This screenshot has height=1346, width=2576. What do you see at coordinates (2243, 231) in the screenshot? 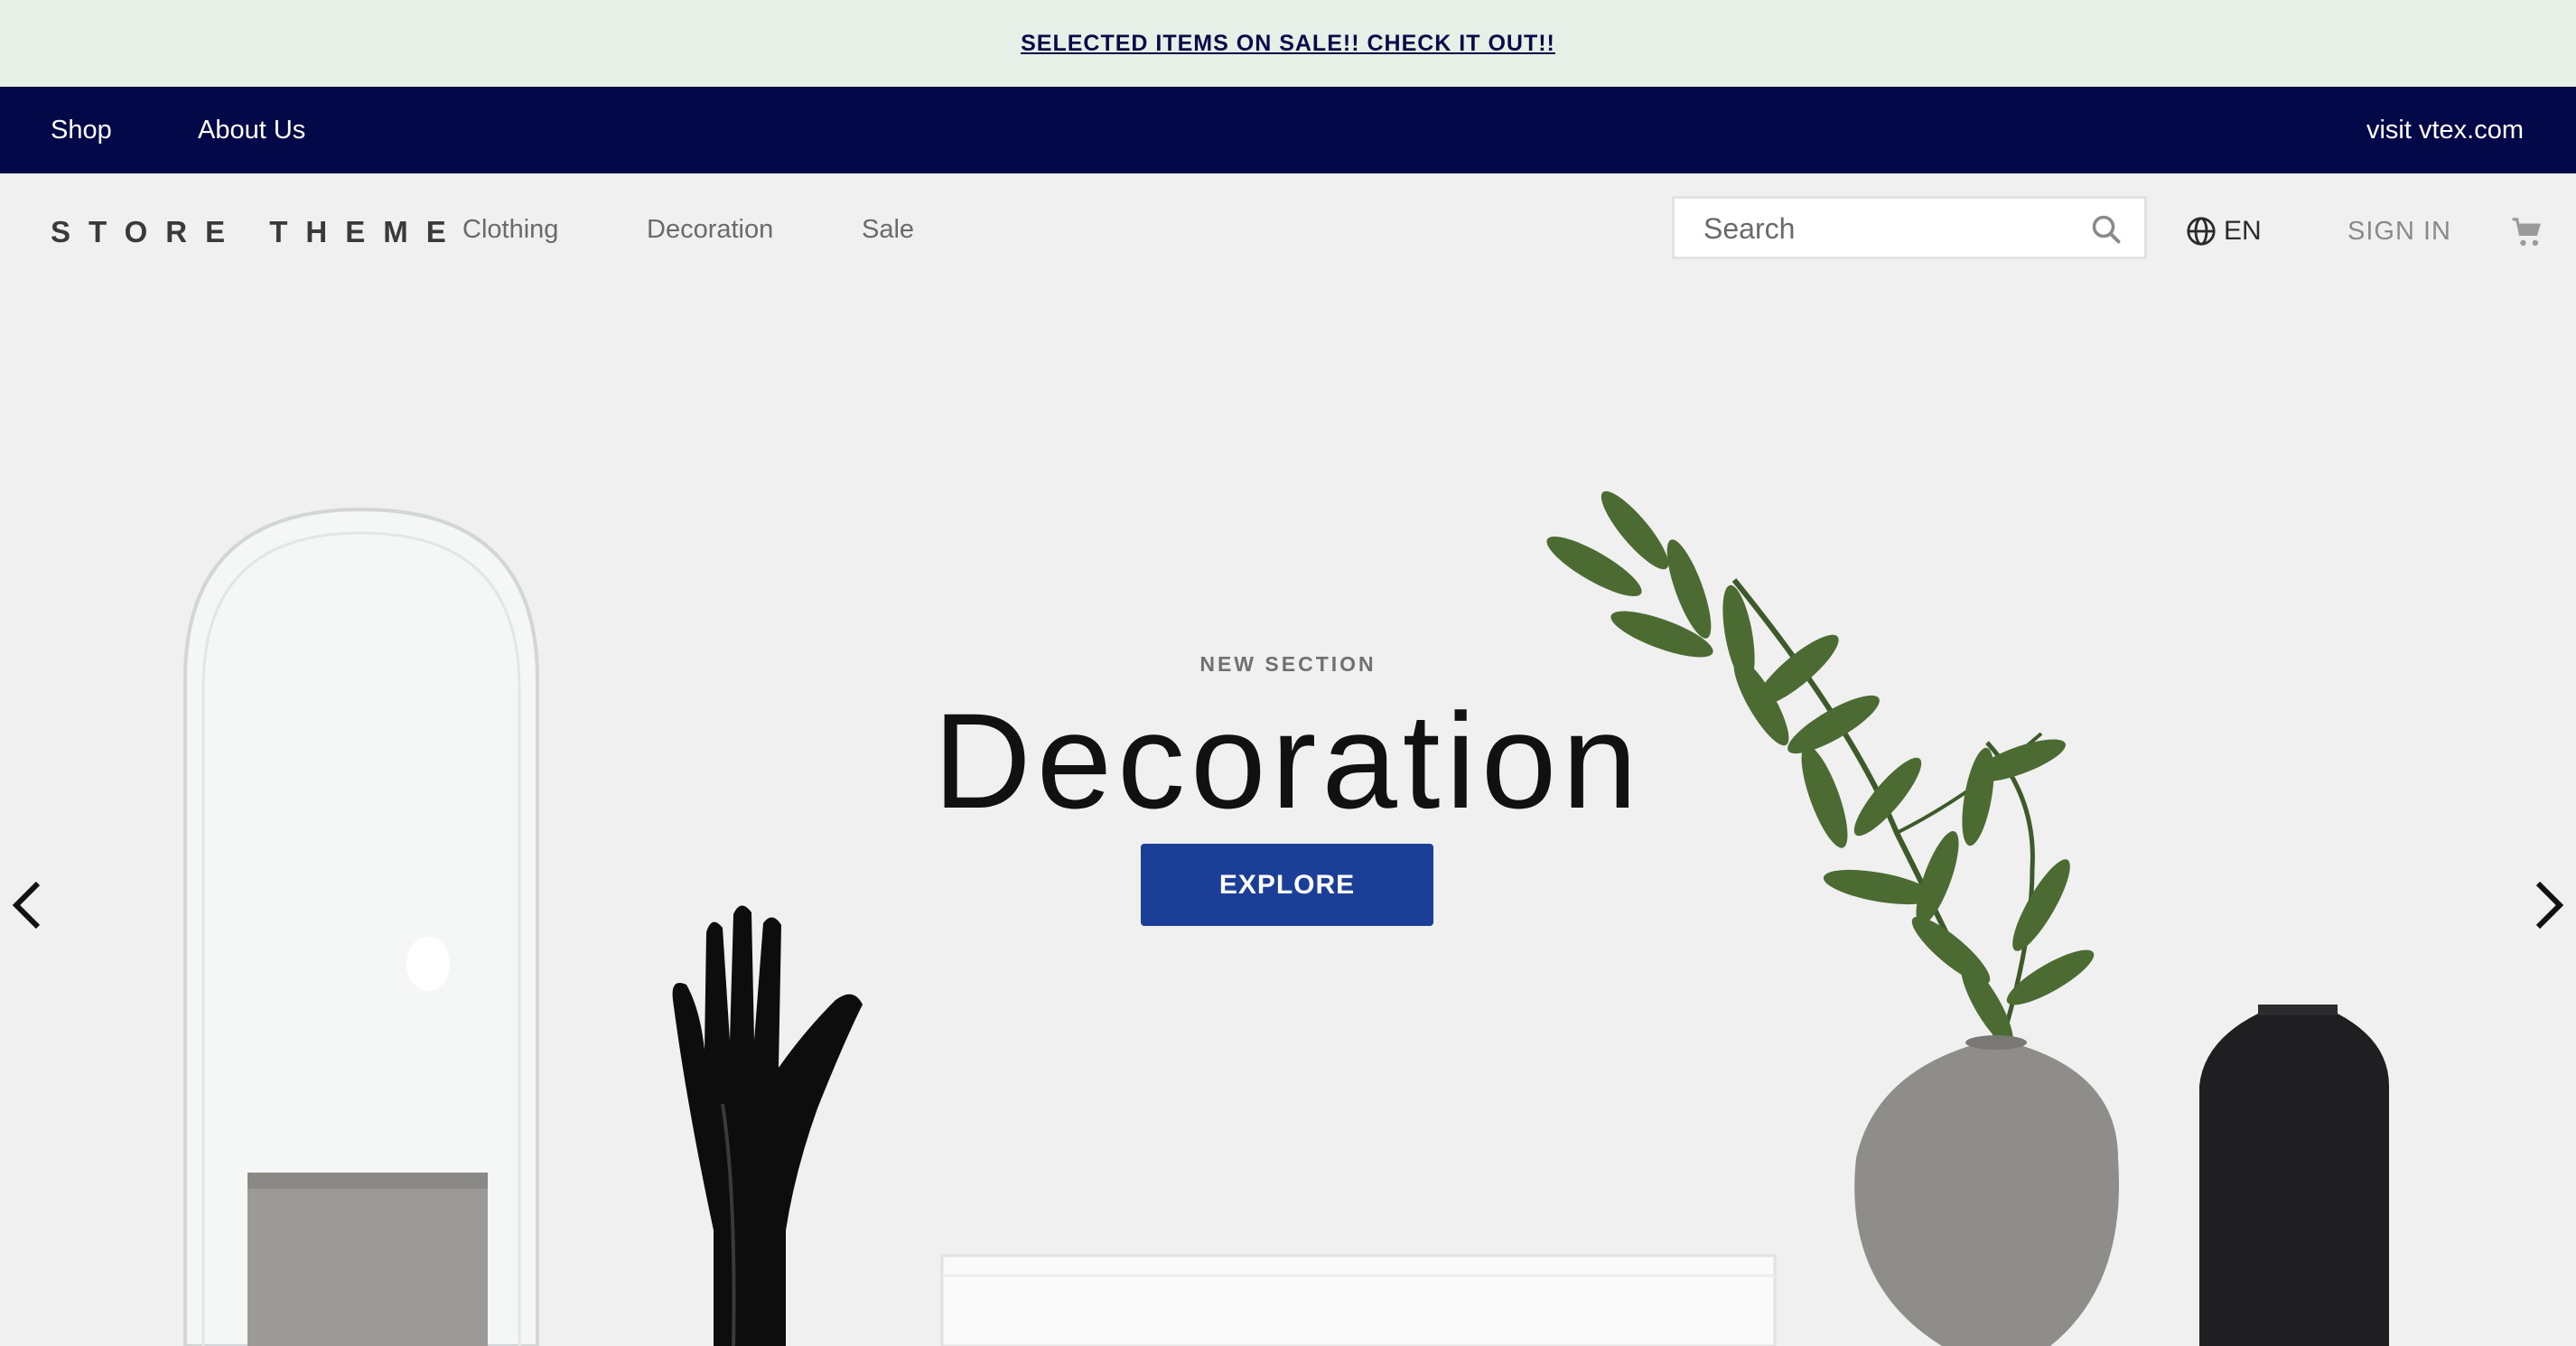
I see `language-label: EN` at bounding box center [2243, 231].